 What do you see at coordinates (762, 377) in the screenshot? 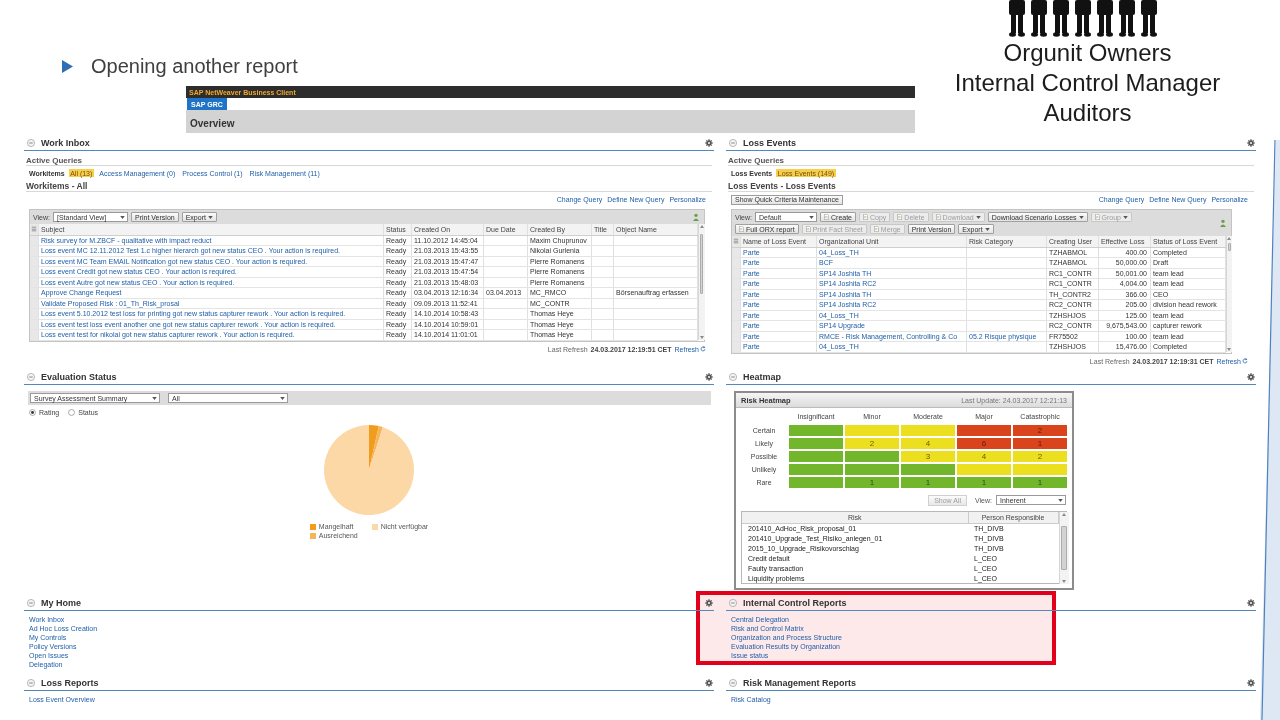
I see `panel-title: Heatmap` at bounding box center [762, 377].